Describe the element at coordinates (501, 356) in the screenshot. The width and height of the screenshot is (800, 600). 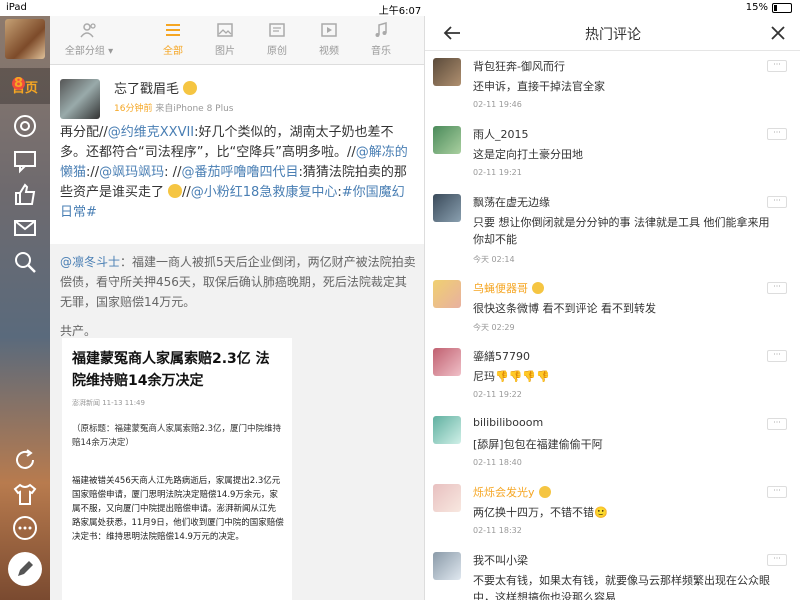
I see `commenter-name: 鎏繕57790` at that location.